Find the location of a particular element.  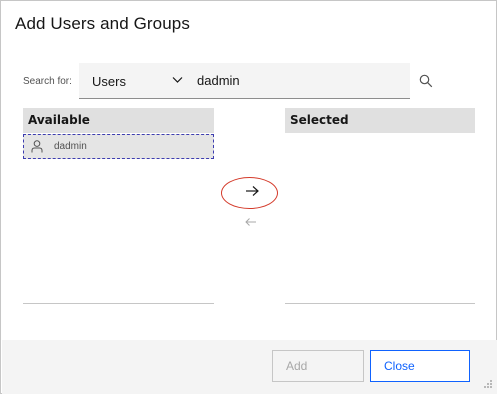

search-type-select: Users is located at coordinates (137, 81).